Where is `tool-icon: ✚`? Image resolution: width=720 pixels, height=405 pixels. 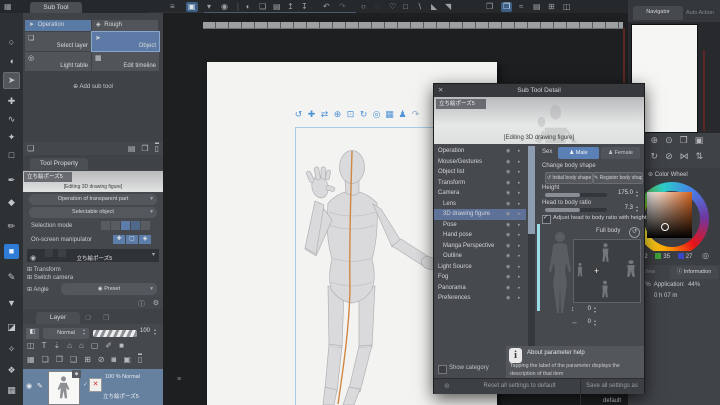 tool-icon: ✚ is located at coordinates (11, 101).